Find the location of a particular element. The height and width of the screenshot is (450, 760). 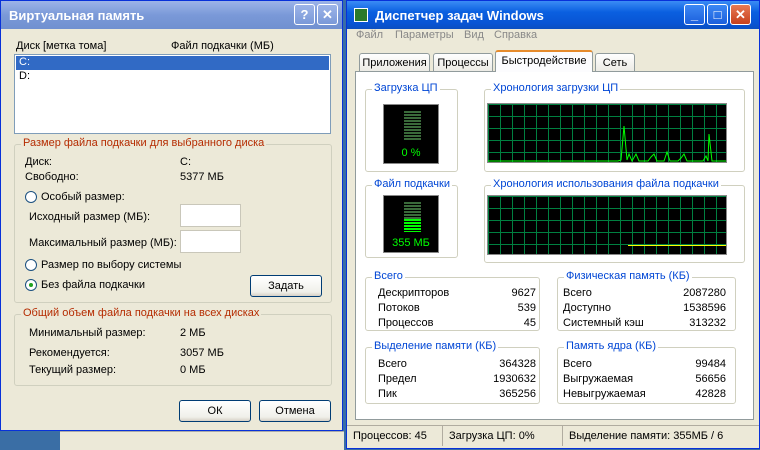

cpu-usage-title: Загрузка ЦП is located at coordinates (406, 88).